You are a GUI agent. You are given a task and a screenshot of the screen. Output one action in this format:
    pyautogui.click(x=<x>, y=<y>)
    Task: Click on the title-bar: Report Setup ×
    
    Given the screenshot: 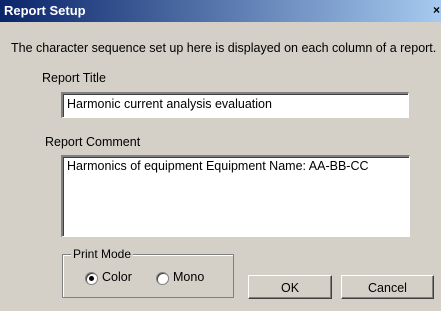 What is the action you would take?
    pyautogui.click(x=220, y=11)
    